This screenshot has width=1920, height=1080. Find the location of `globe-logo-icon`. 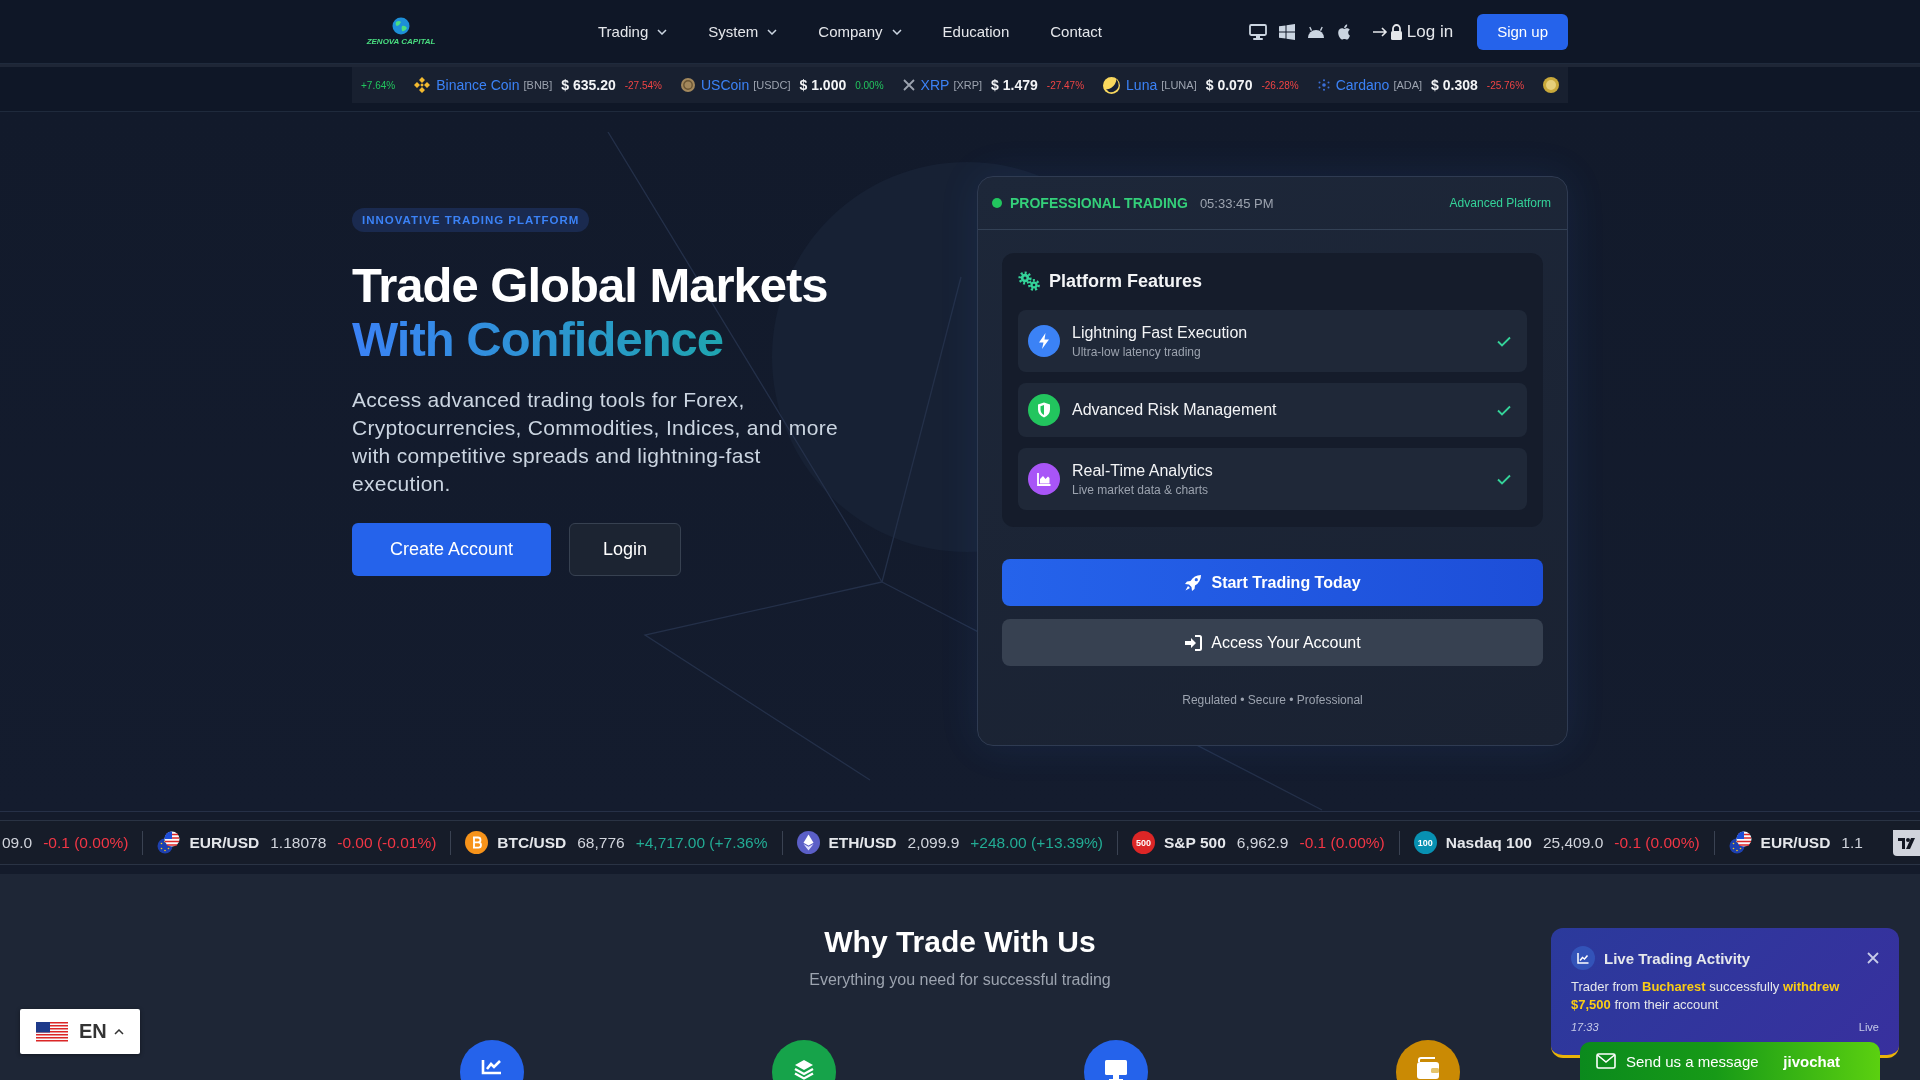

globe-logo-icon is located at coordinates (401, 26).